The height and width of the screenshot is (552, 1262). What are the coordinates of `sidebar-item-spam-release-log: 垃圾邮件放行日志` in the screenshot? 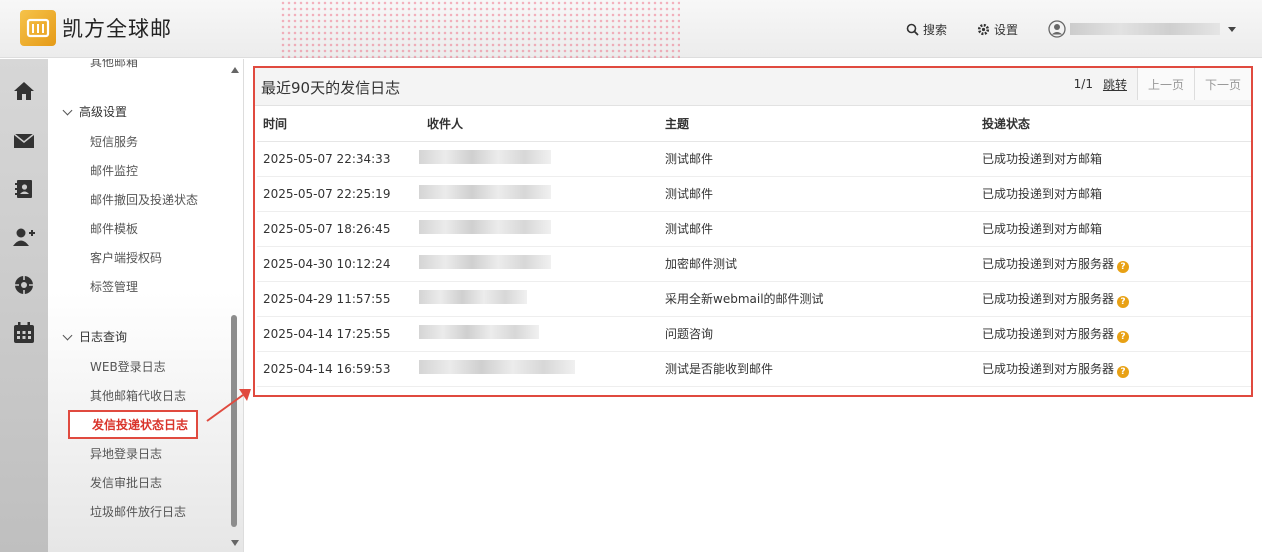 It's located at (138, 511).